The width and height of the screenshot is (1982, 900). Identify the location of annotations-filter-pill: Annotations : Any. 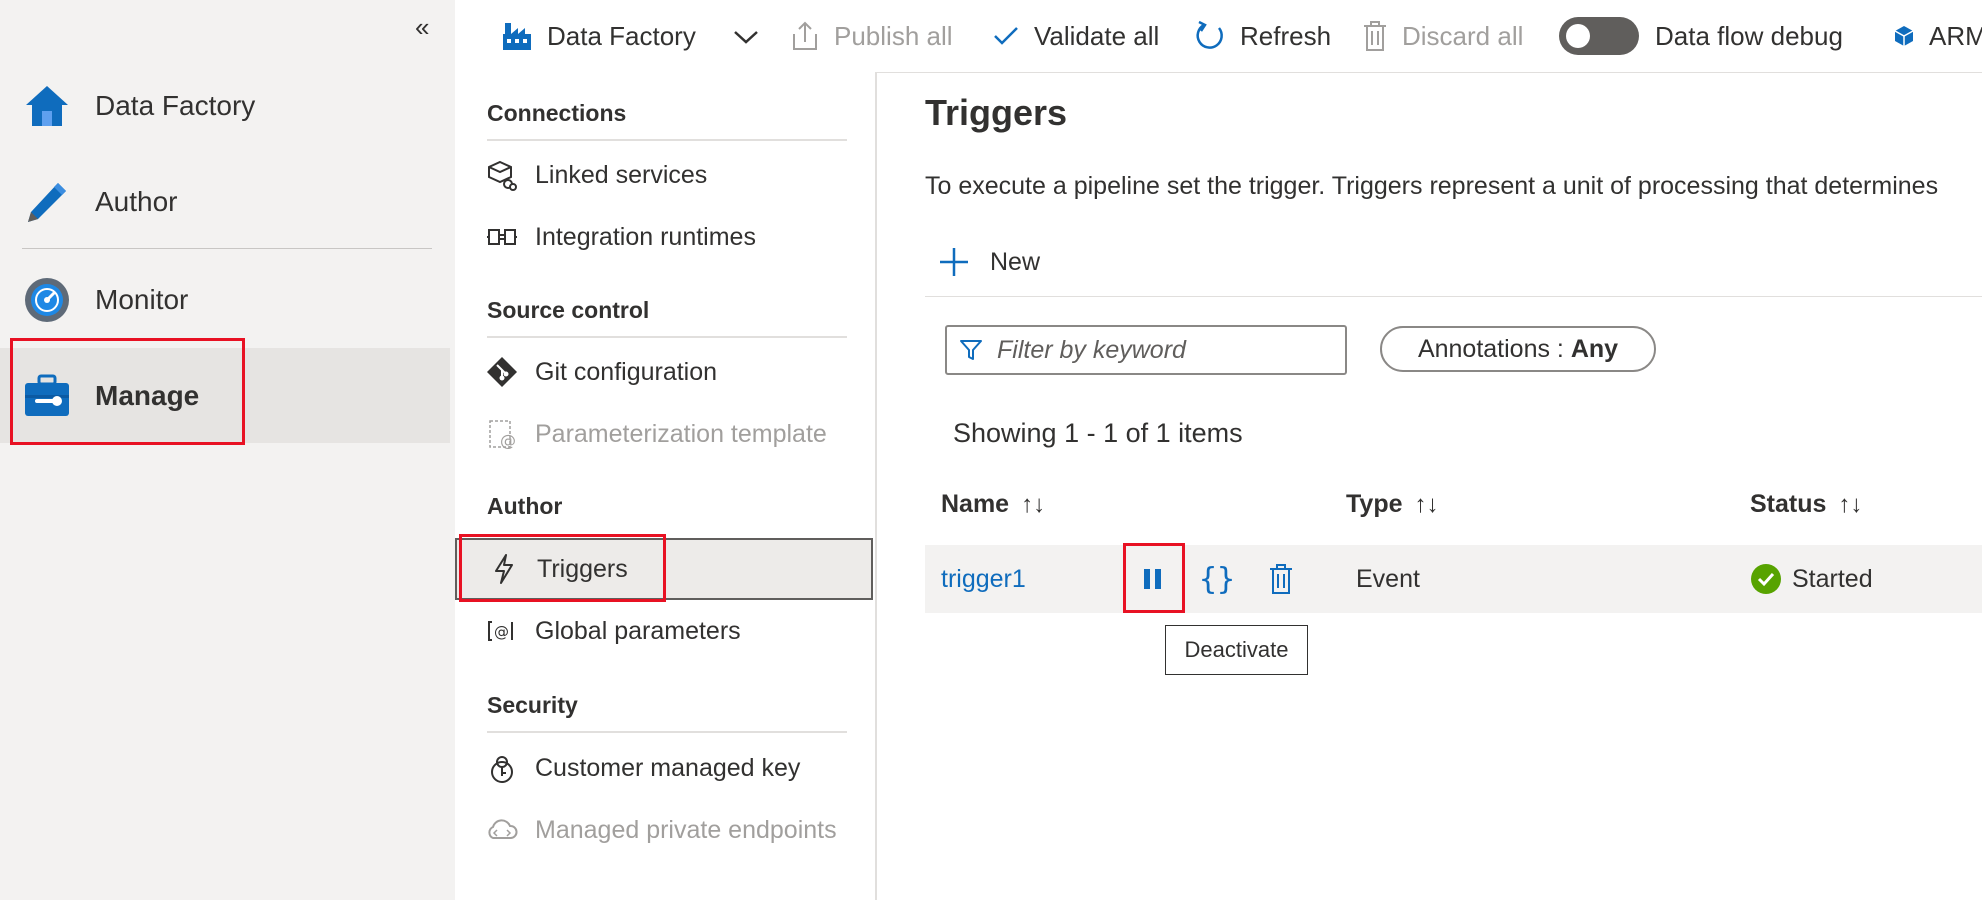
(1518, 349).